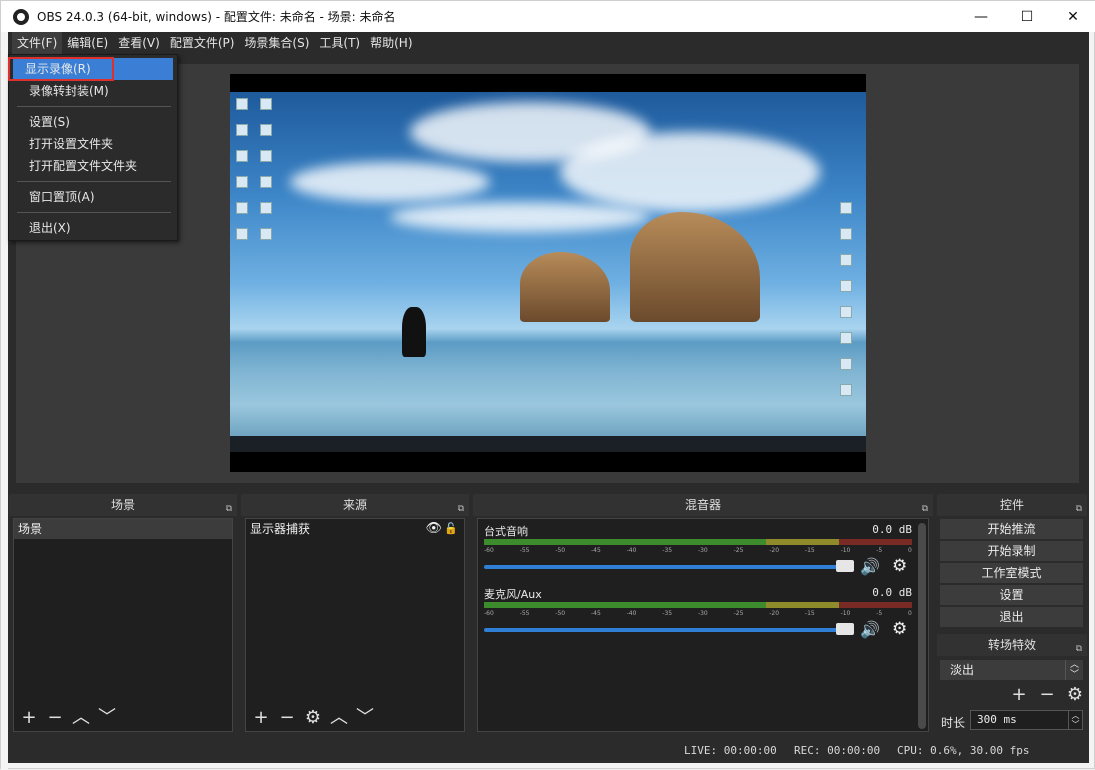 Image resolution: width=1095 pixels, height=770 pixels. Describe the element at coordinates (339, 43) in the screenshot. I see `menu-tools: 工具(T)` at that location.